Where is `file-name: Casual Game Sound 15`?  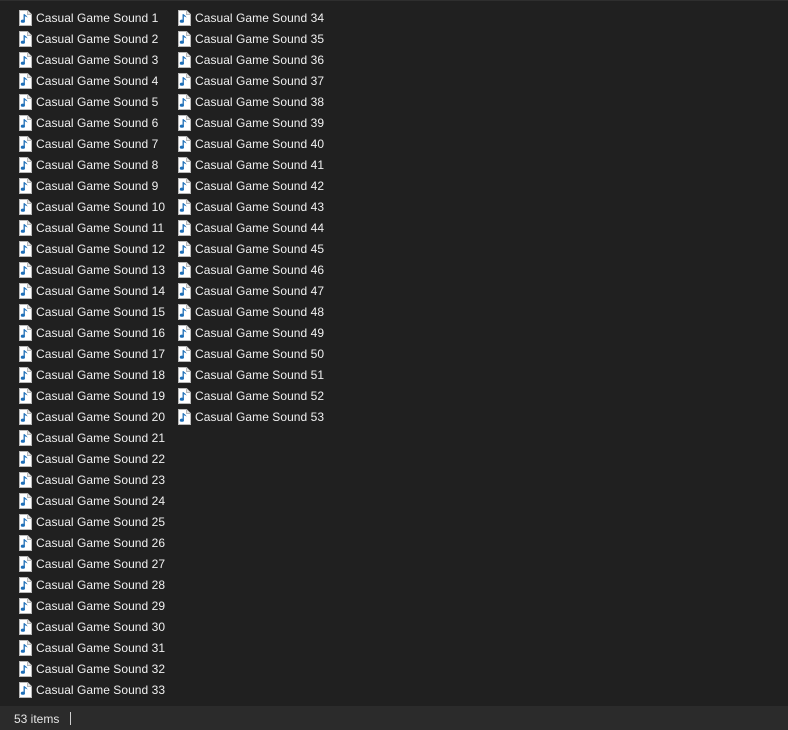
file-name: Casual Game Sound 15 is located at coordinates (101, 311).